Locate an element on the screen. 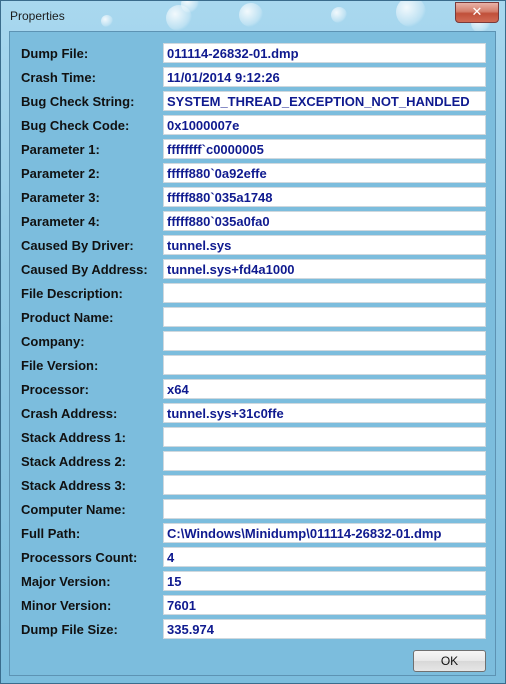  property-row: Dump File Size: 335.974 is located at coordinates (253, 629).